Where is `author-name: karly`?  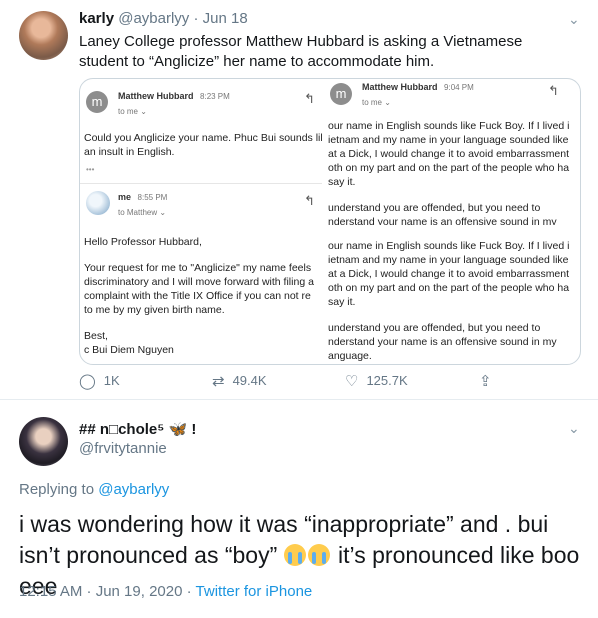 author-name: karly is located at coordinates (96, 18).